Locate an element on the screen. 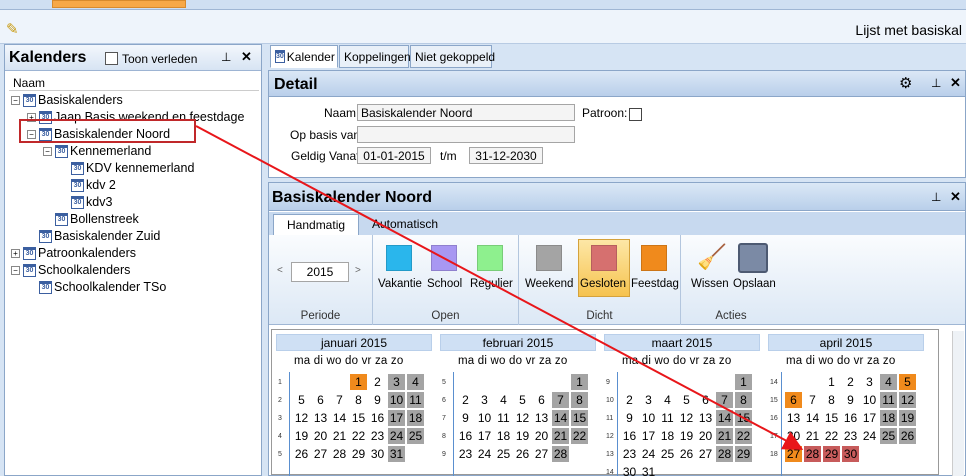 Image resolution: width=966 pixels, height=476 pixels. year-field: 2015 is located at coordinates (320, 272).